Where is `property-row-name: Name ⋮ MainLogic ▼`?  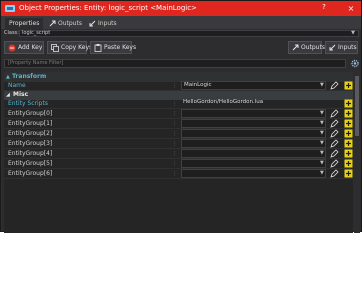 property-row-name: Name ⋮ MainLogic ▼ is located at coordinates (178, 86).